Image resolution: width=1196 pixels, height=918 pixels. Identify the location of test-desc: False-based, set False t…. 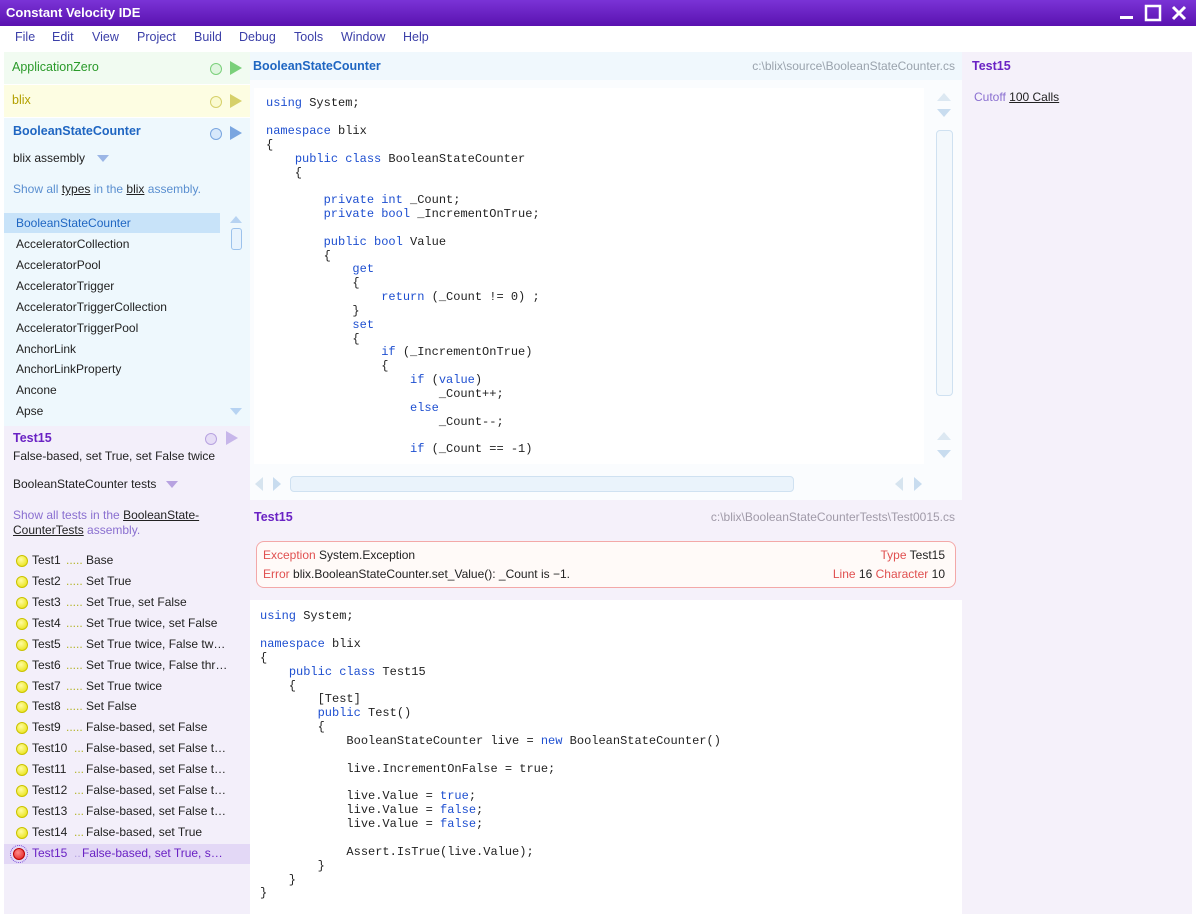
(156, 769).